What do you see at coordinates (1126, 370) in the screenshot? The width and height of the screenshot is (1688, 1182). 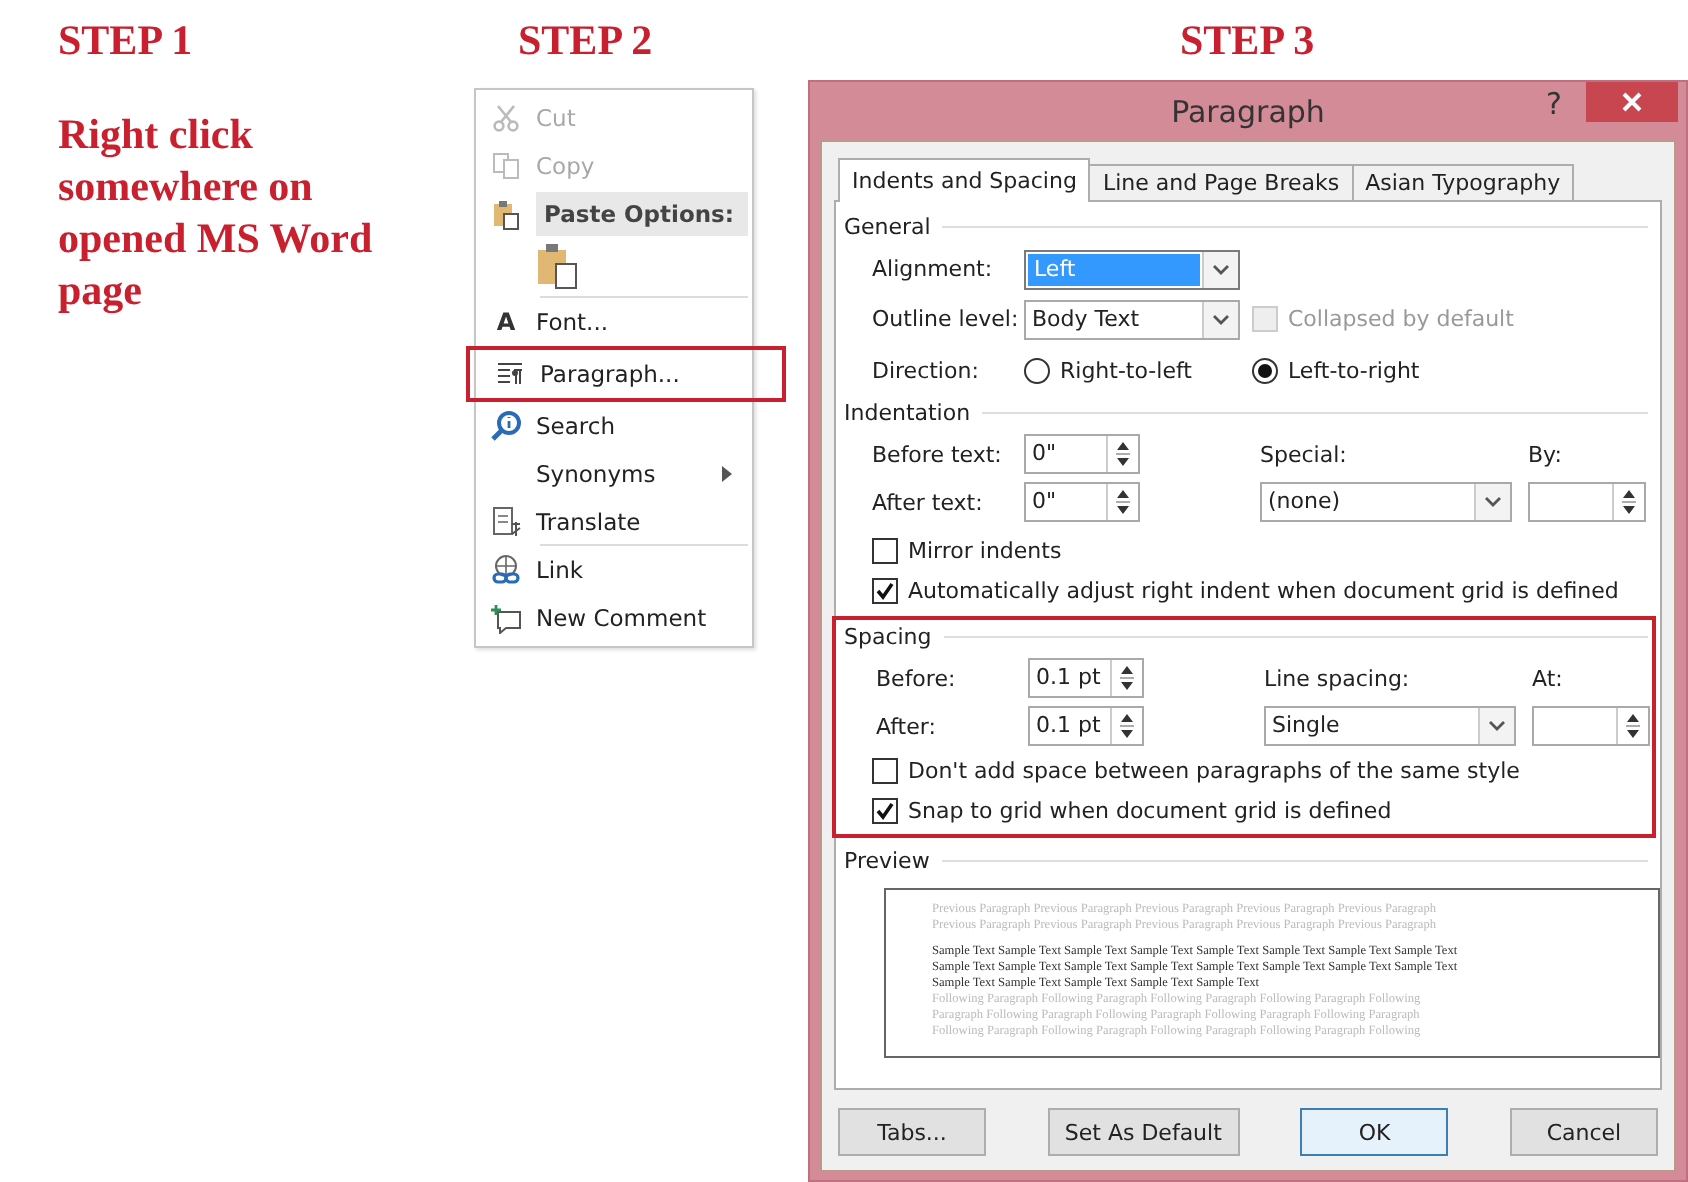 I see `radio-label: Right-to-left` at bounding box center [1126, 370].